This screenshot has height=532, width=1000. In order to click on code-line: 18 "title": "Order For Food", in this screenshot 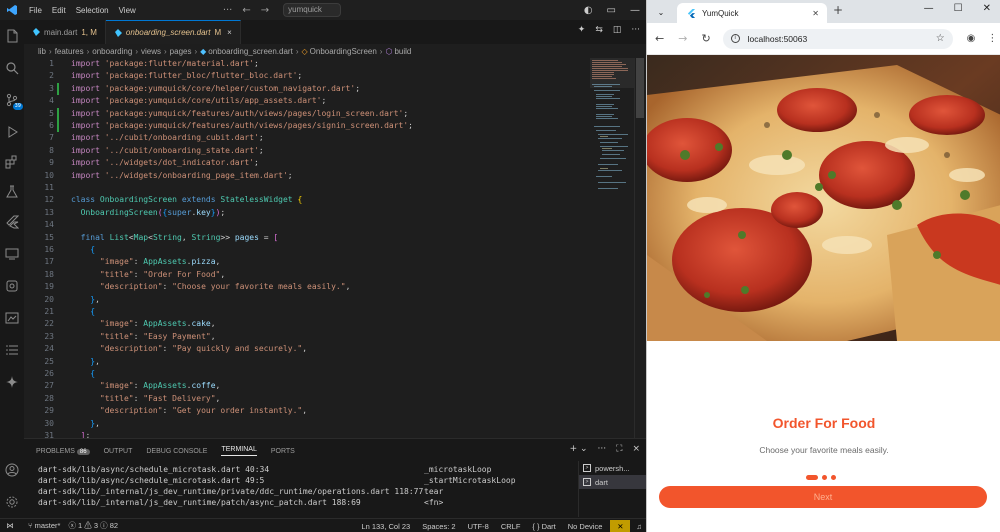, I will do `click(304, 275)`.